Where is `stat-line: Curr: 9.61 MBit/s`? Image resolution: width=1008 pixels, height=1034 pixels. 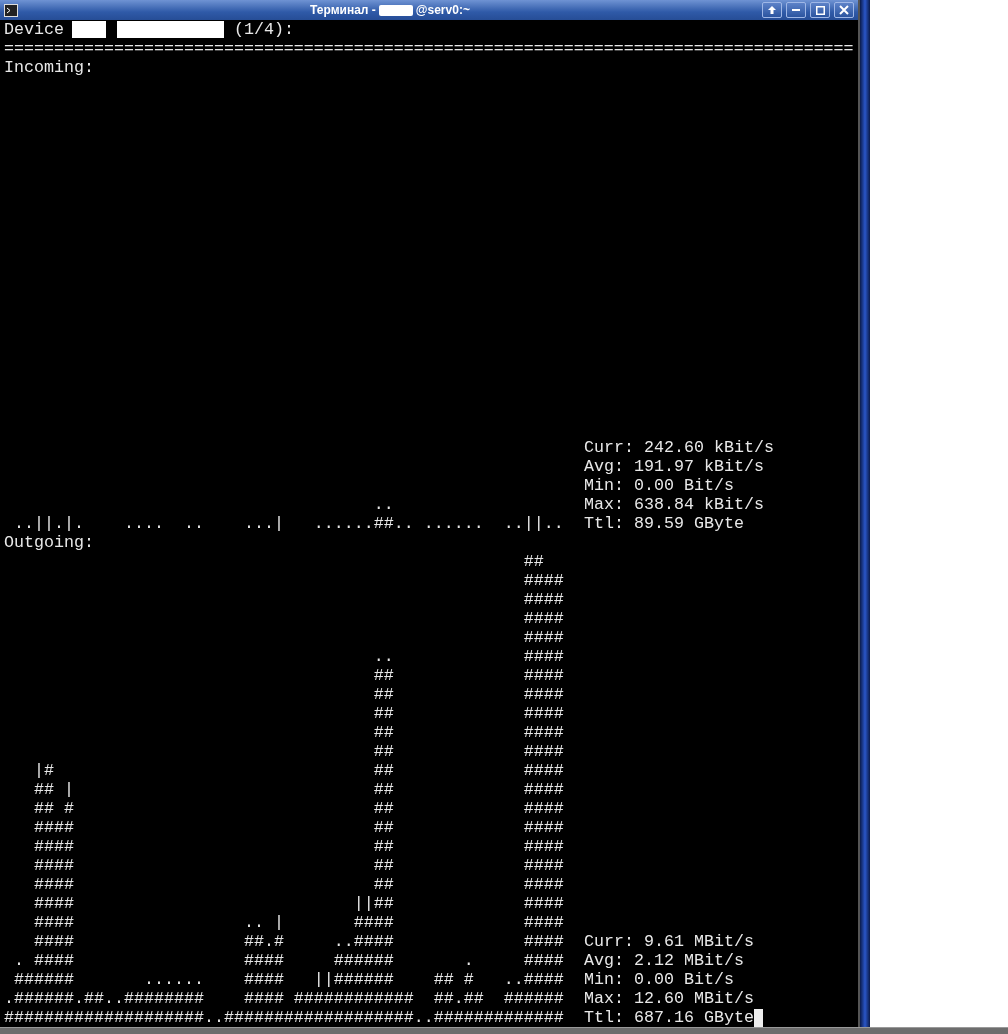
stat-line: Curr: 9.61 MBit/s is located at coordinates (669, 941).